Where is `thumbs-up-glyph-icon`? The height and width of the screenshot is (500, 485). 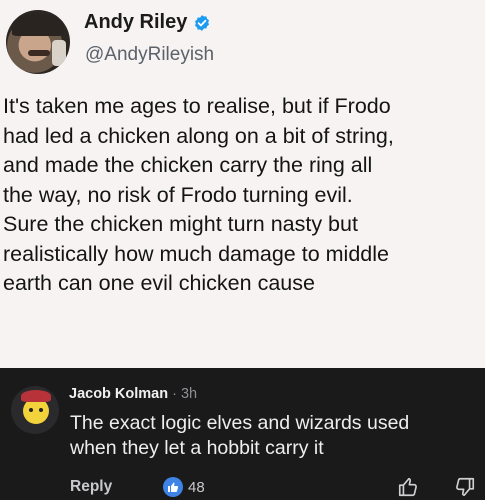 thumbs-up-glyph-icon is located at coordinates (173, 487).